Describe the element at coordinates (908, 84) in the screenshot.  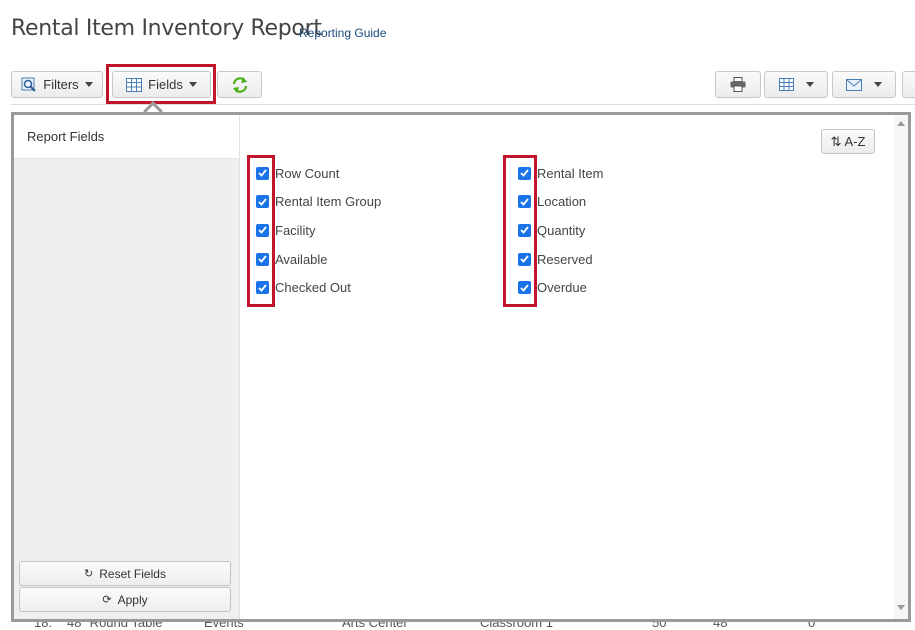
I see `more-button` at that location.